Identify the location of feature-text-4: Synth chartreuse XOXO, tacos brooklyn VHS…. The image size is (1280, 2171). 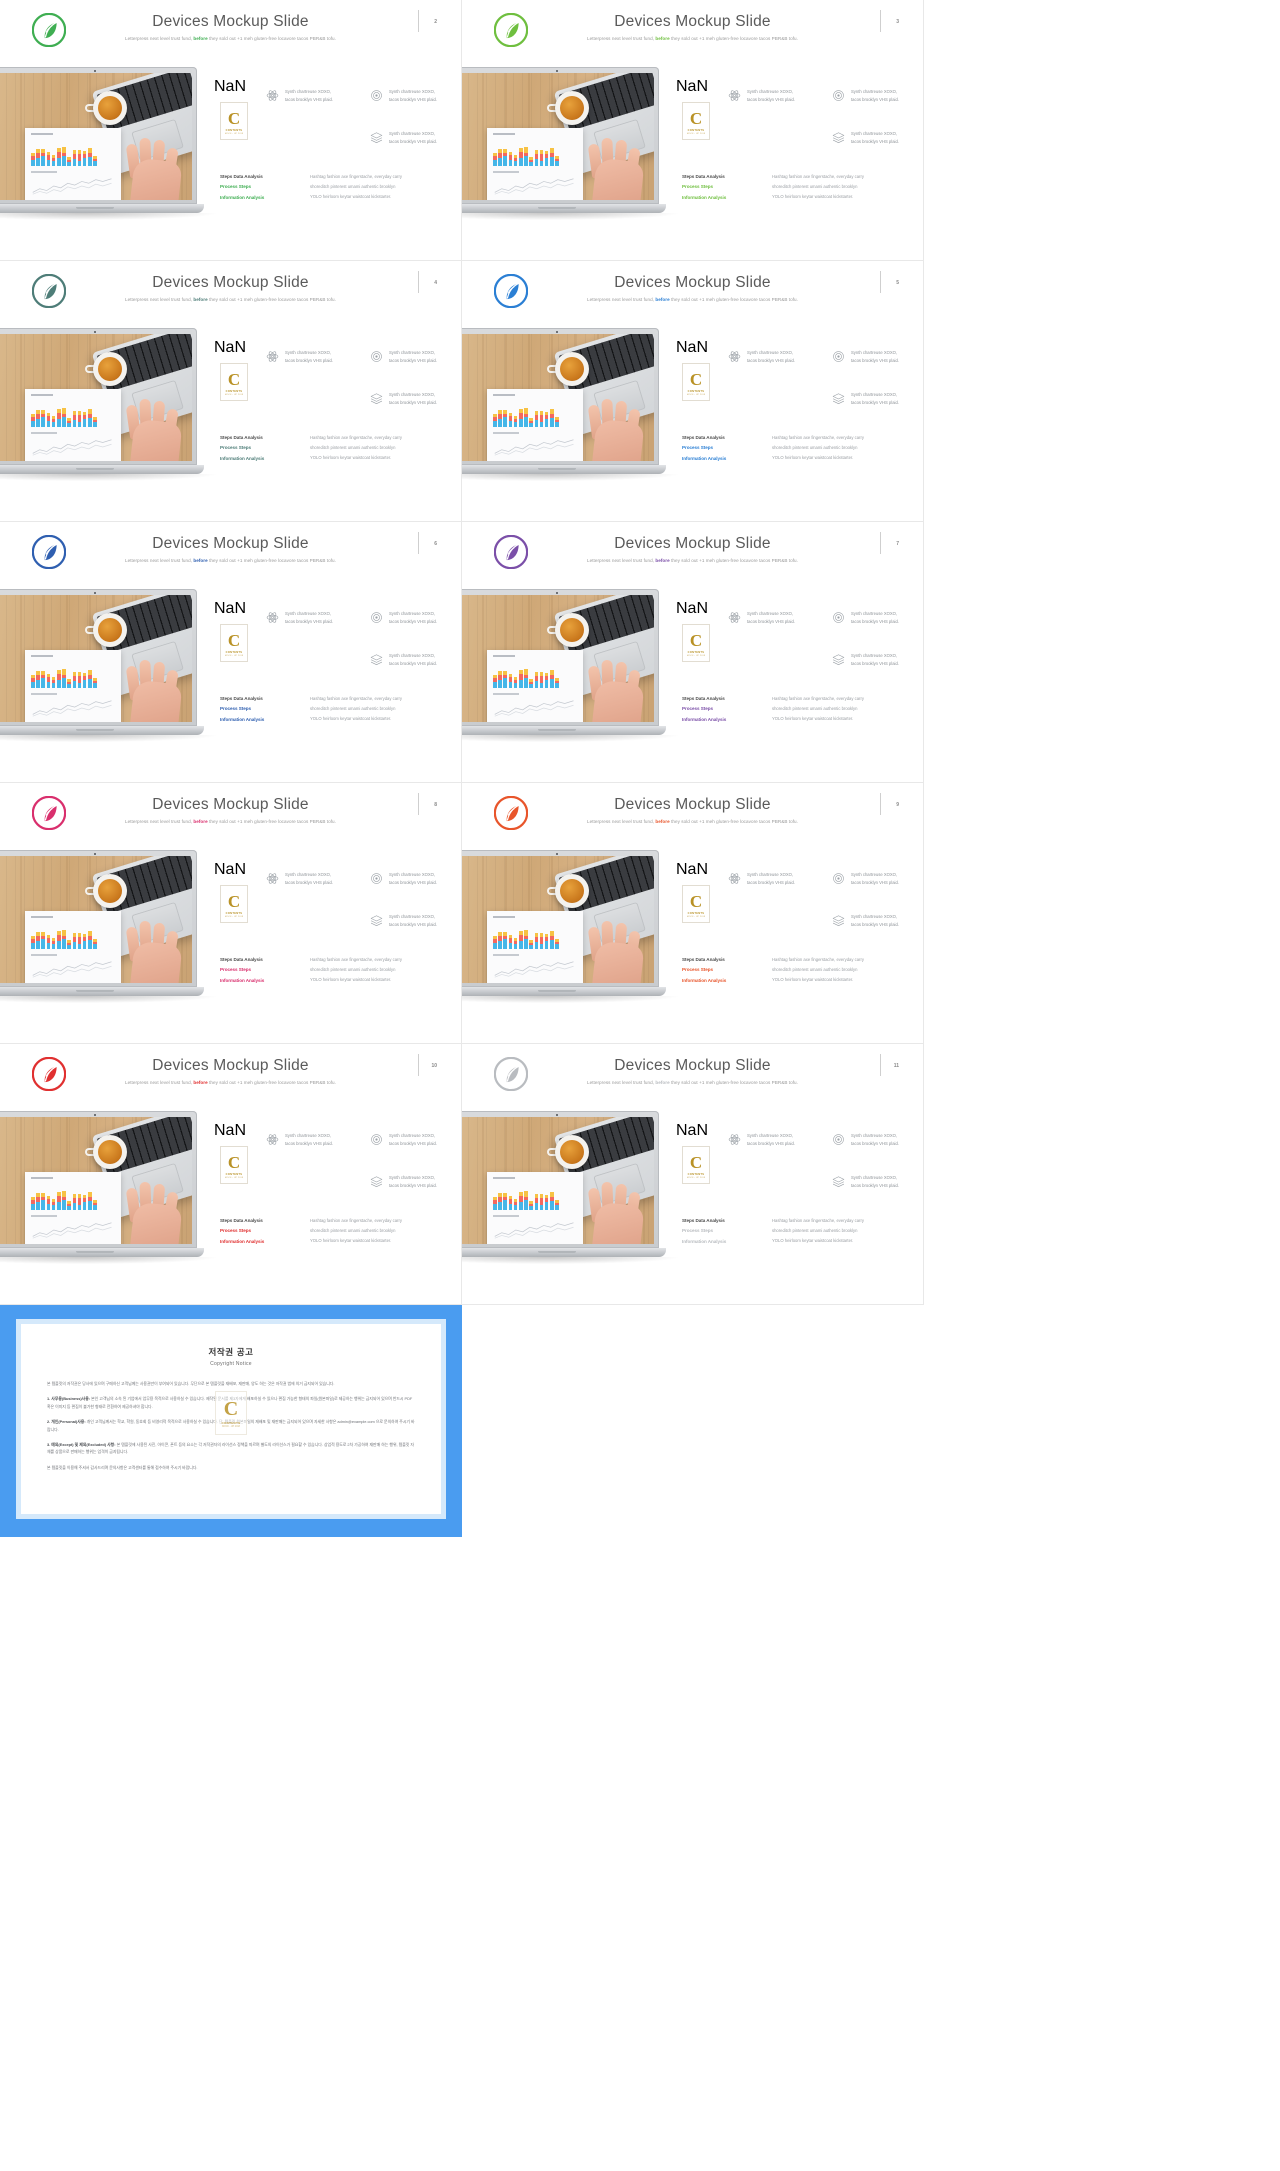
(413, 1181).